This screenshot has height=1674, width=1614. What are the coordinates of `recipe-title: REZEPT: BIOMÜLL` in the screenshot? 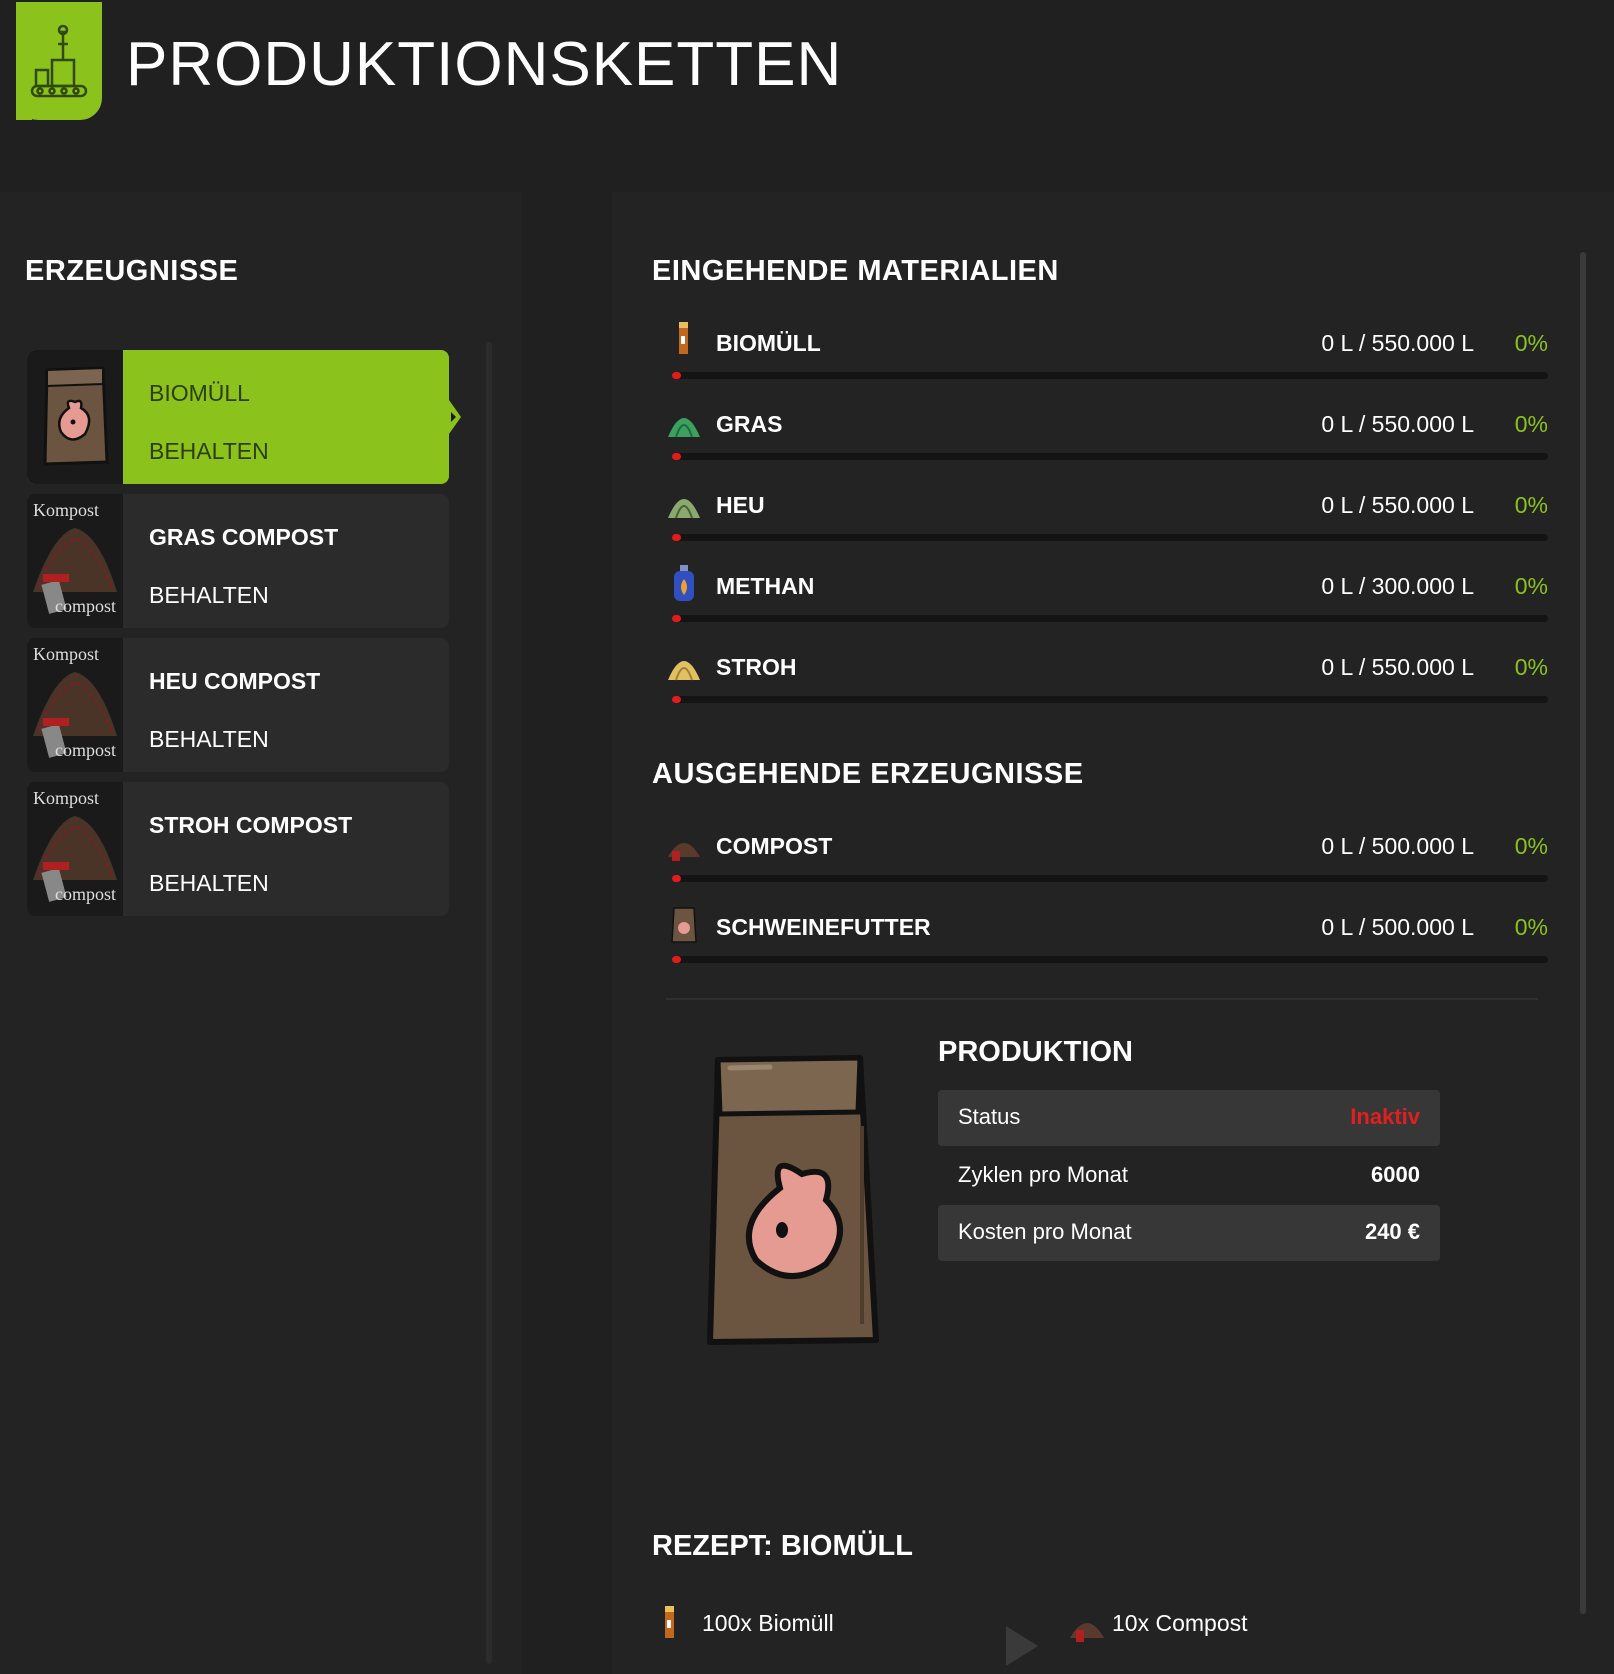 It's located at (782, 1546).